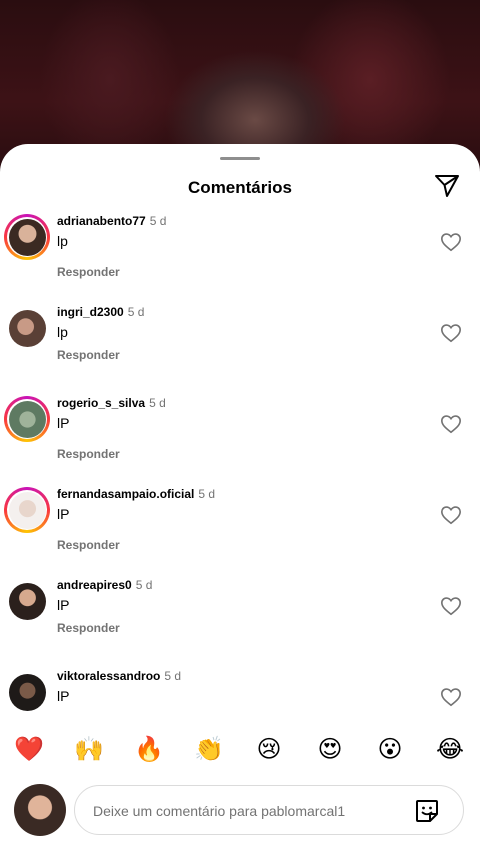 This screenshot has width=480, height=854. What do you see at coordinates (390, 749) in the screenshot?
I see `surprised-emoji-button: 😮` at bounding box center [390, 749].